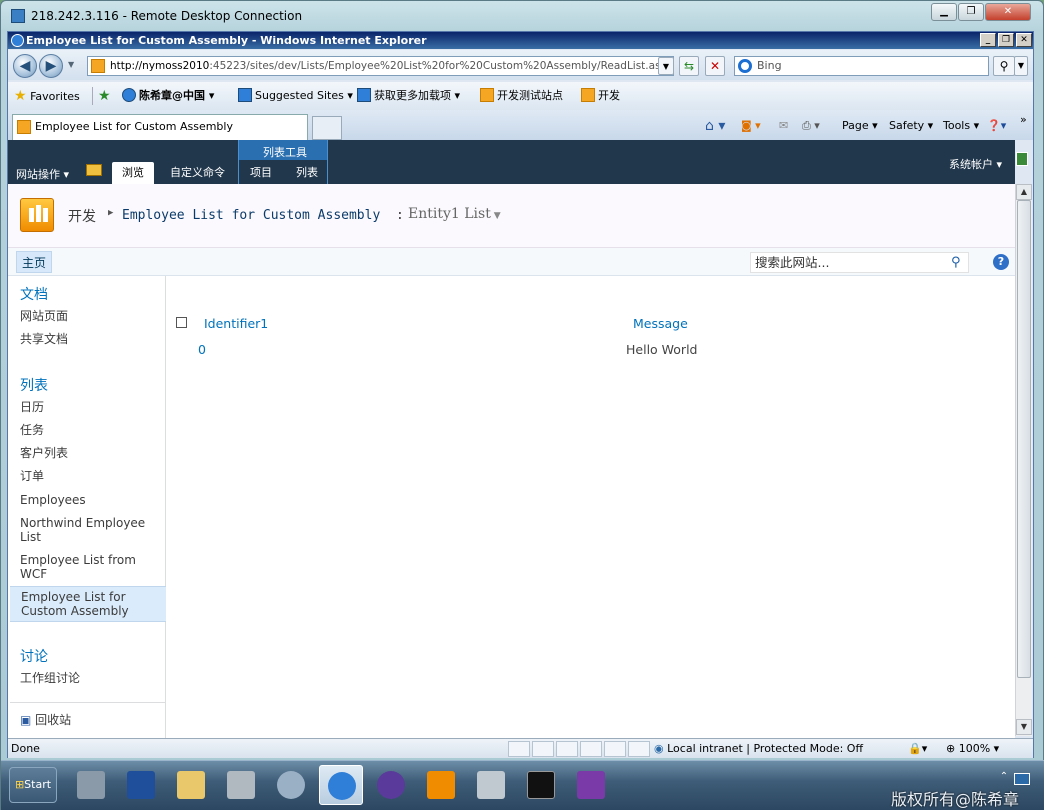 The width and height of the screenshot is (1044, 810). What do you see at coordinates (90, 339) in the screenshot?
I see `ql-item-shared-docs: 共享文档` at bounding box center [90, 339].